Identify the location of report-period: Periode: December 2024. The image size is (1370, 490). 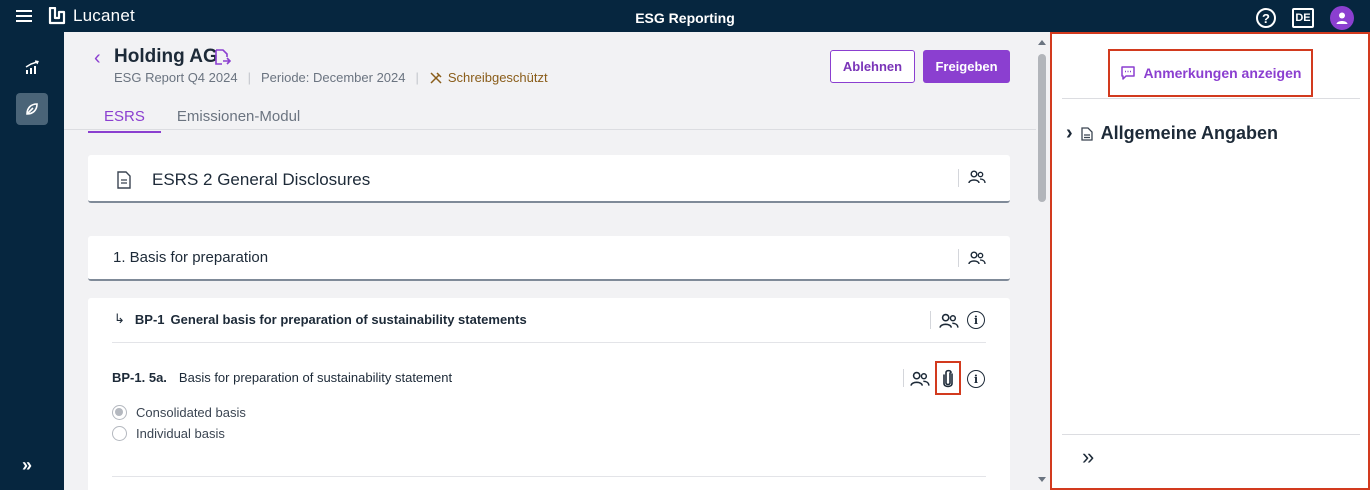
(333, 77).